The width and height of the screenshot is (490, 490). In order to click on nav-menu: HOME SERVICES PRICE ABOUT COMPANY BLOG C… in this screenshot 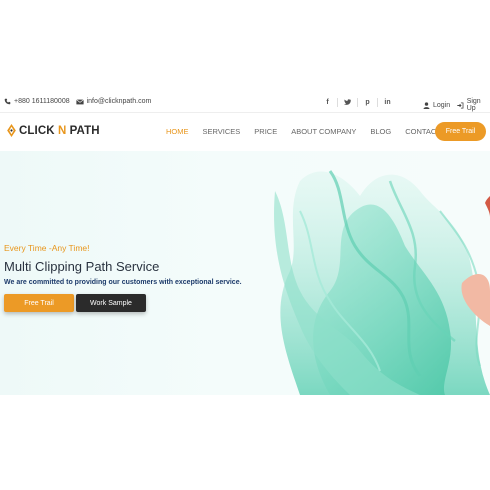, I will do `click(310, 131)`.